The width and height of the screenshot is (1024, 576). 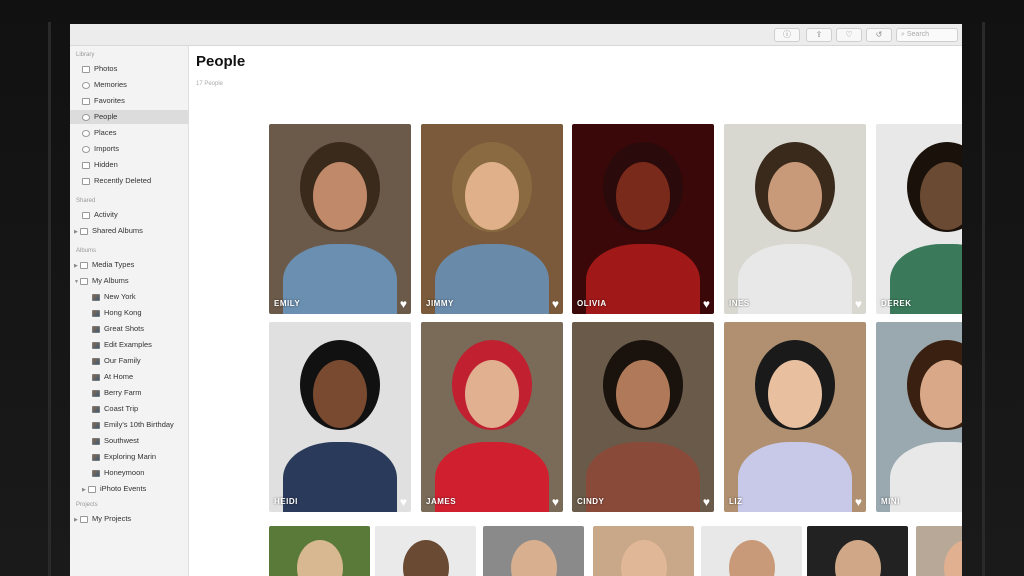 What do you see at coordinates (879, 35) in the screenshot?
I see `rotate-icon: ↺` at bounding box center [879, 35].